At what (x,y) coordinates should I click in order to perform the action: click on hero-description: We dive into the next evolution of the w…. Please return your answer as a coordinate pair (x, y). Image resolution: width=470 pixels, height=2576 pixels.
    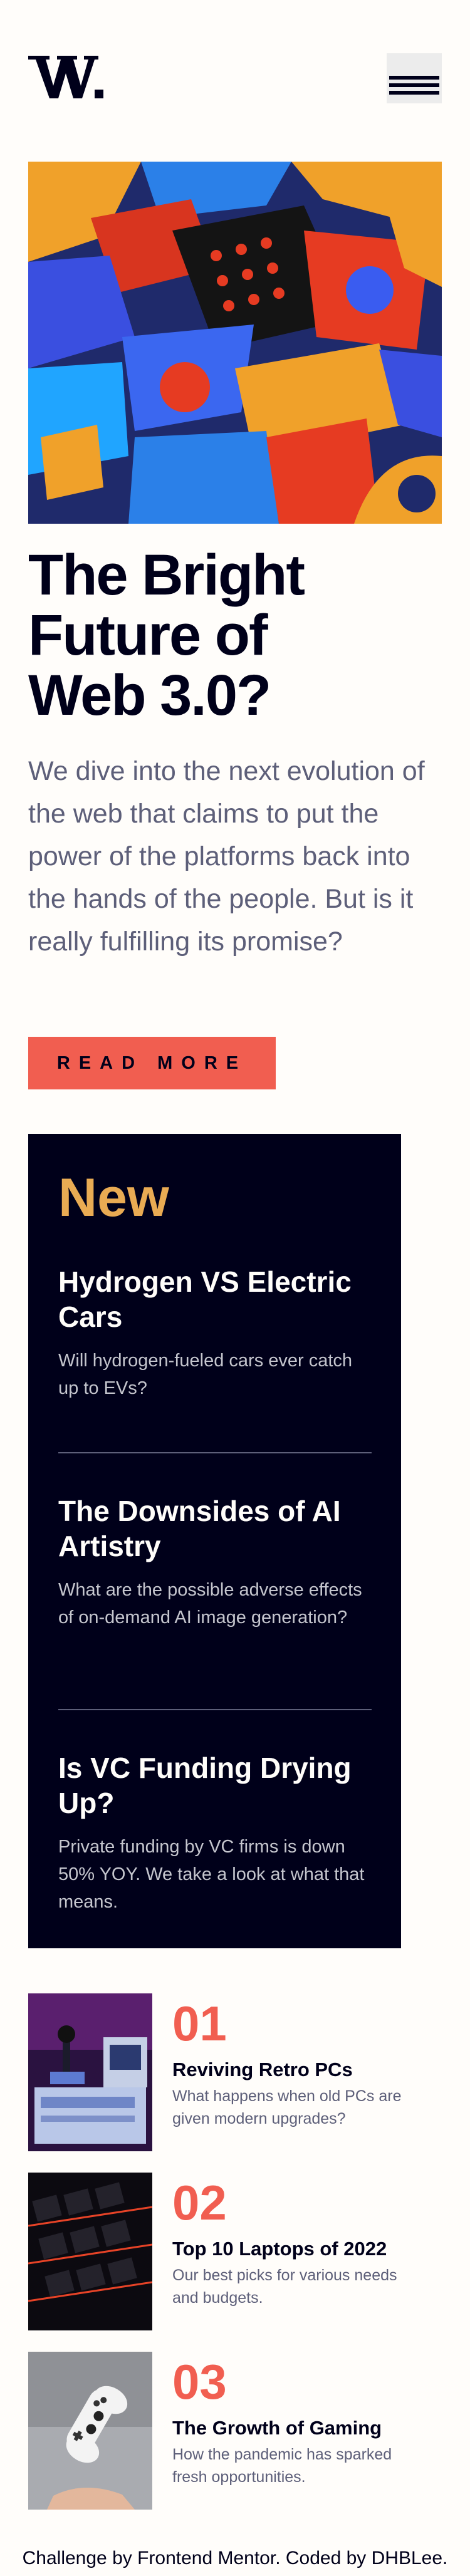
    Looking at the image, I should click on (226, 857).